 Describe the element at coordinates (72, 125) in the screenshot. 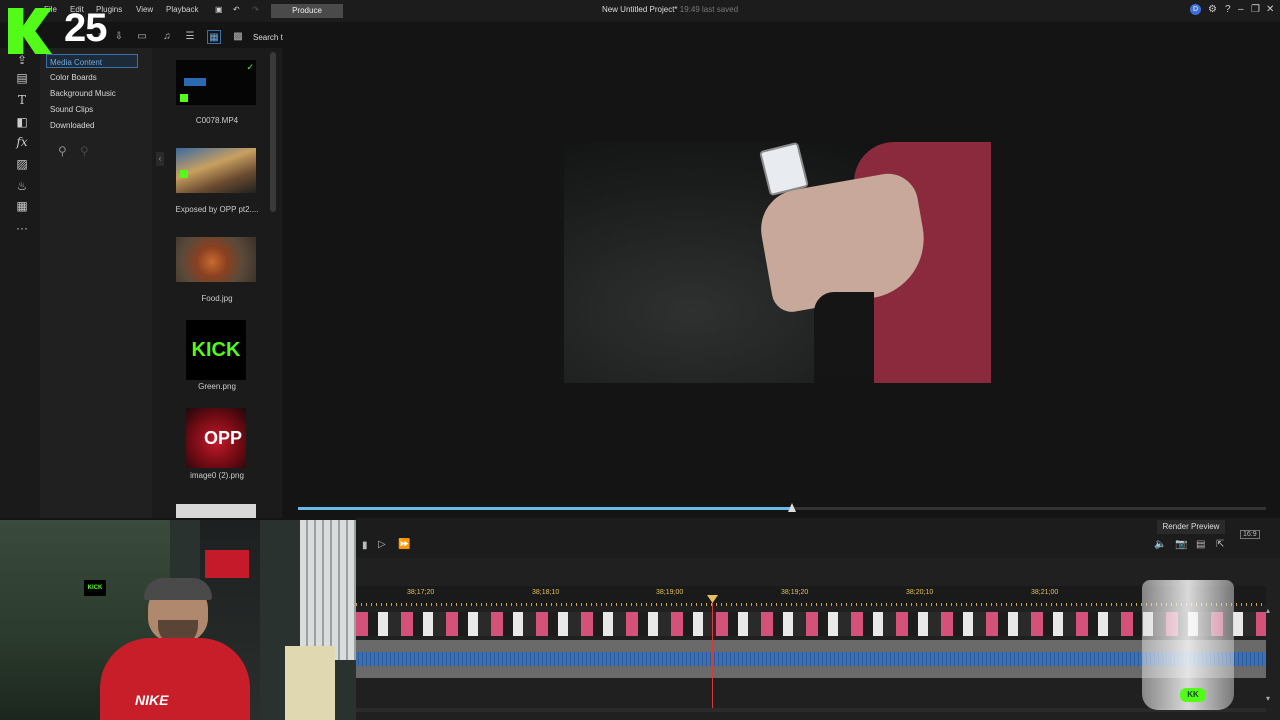

I see `tree-item-downloaded: Downloaded` at that location.